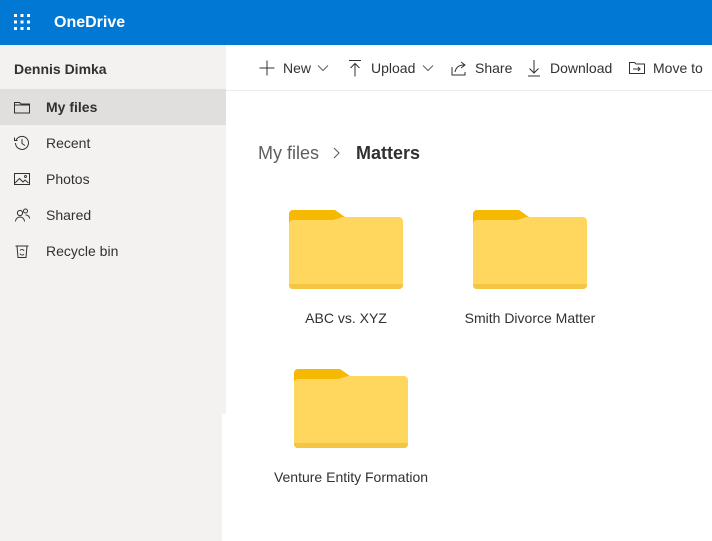 The width and height of the screenshot is (712, 541). Describe the element at coordinates (22, 143) in the screenshot. I see `history-icon` at that location.